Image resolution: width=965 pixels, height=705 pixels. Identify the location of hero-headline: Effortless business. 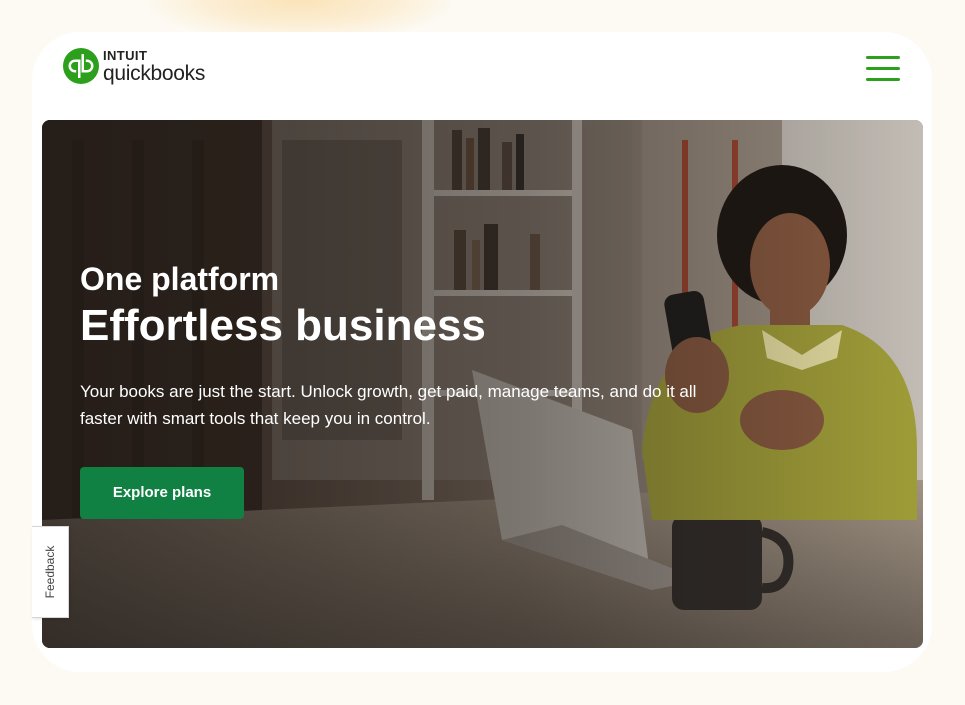
(283, 325).